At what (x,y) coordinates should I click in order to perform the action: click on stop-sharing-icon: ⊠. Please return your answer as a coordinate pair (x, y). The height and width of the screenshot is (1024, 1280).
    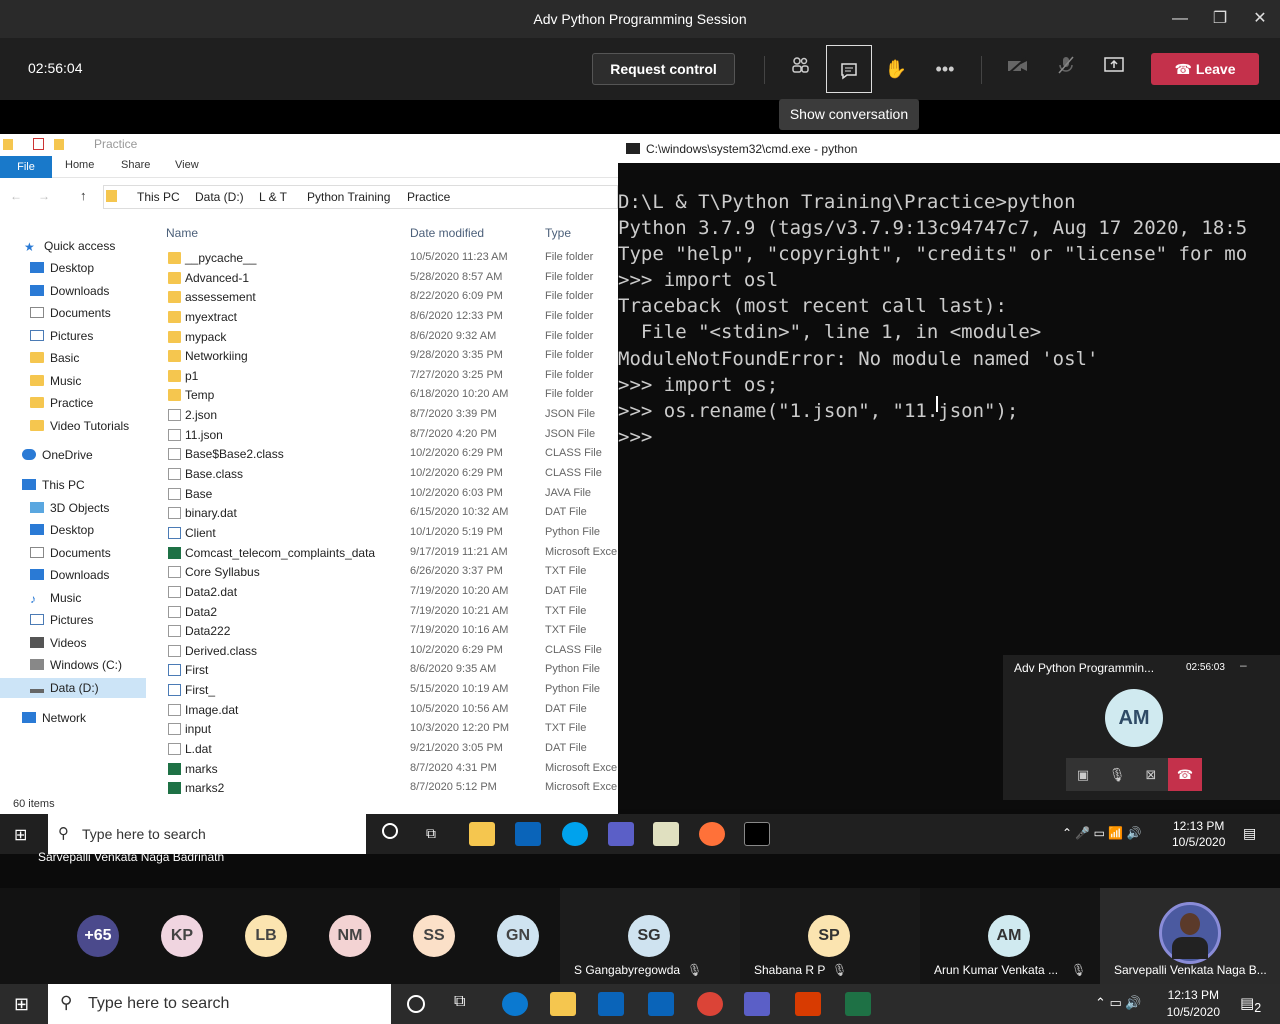
    Looking at the image, I should click on (1151, 774).